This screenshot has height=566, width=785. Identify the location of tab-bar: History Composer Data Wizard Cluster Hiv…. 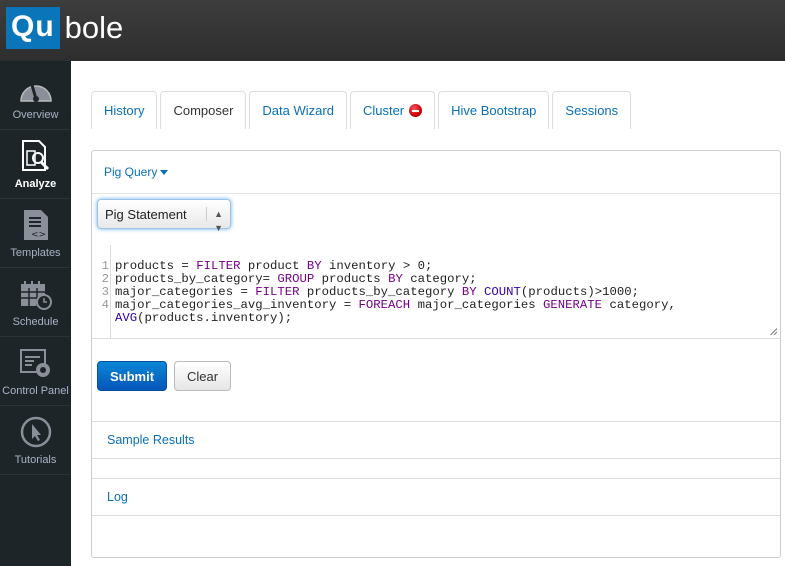
(361, 110).